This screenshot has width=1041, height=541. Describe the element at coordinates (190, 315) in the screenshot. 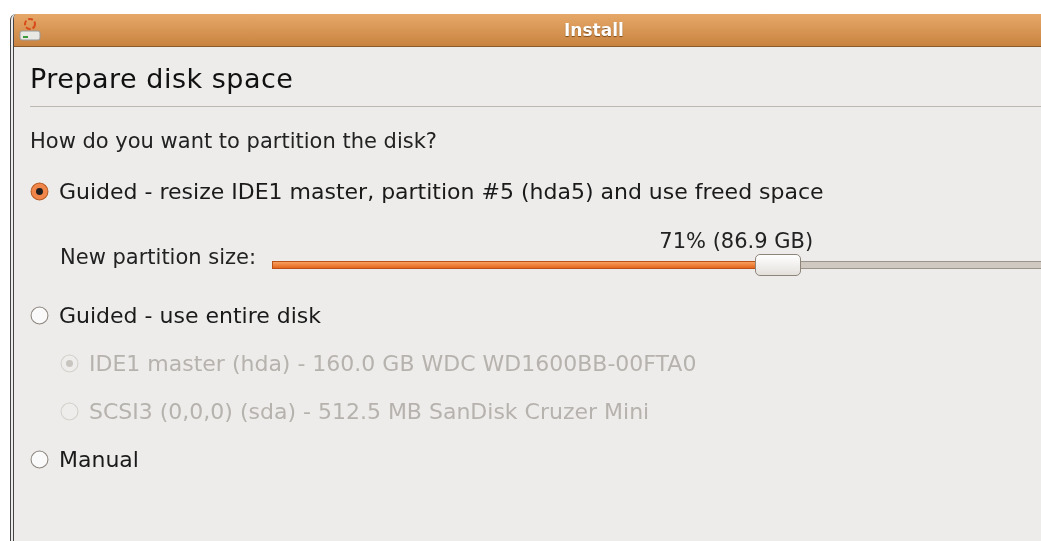

I see `option-label: Guided - use entire disk` at that location.